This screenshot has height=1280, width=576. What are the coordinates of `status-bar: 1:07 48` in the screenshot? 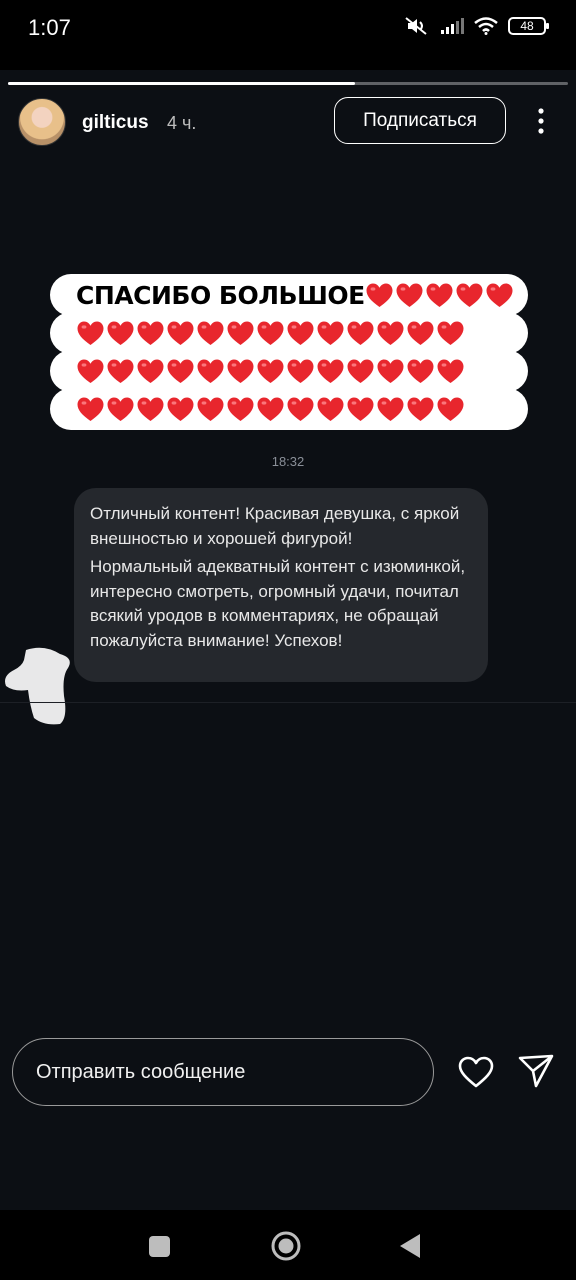 It's located at (288, 35).